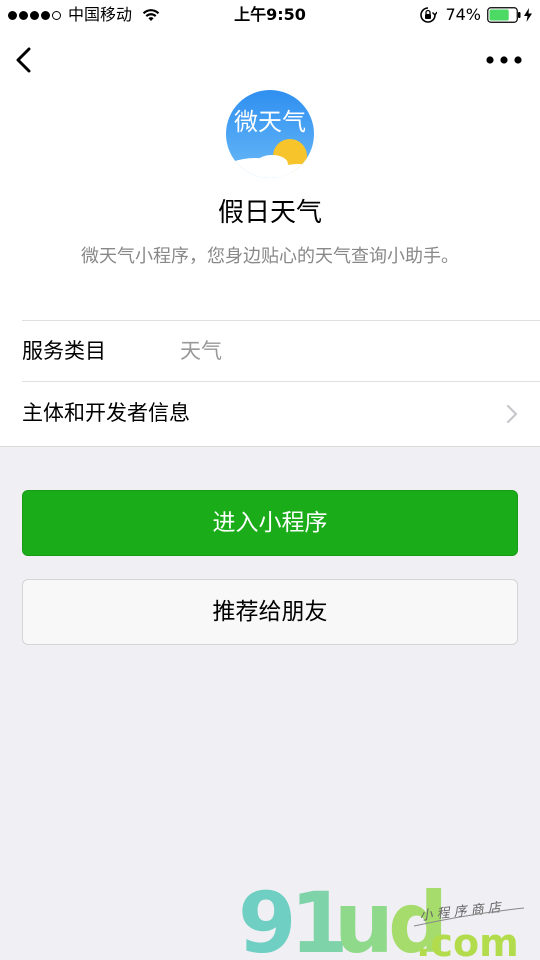  What do you see at coordinates (270, 351) in the screenshot?
I see `service-category-row: 服务类目 天气` at bounding box center [270, 351].